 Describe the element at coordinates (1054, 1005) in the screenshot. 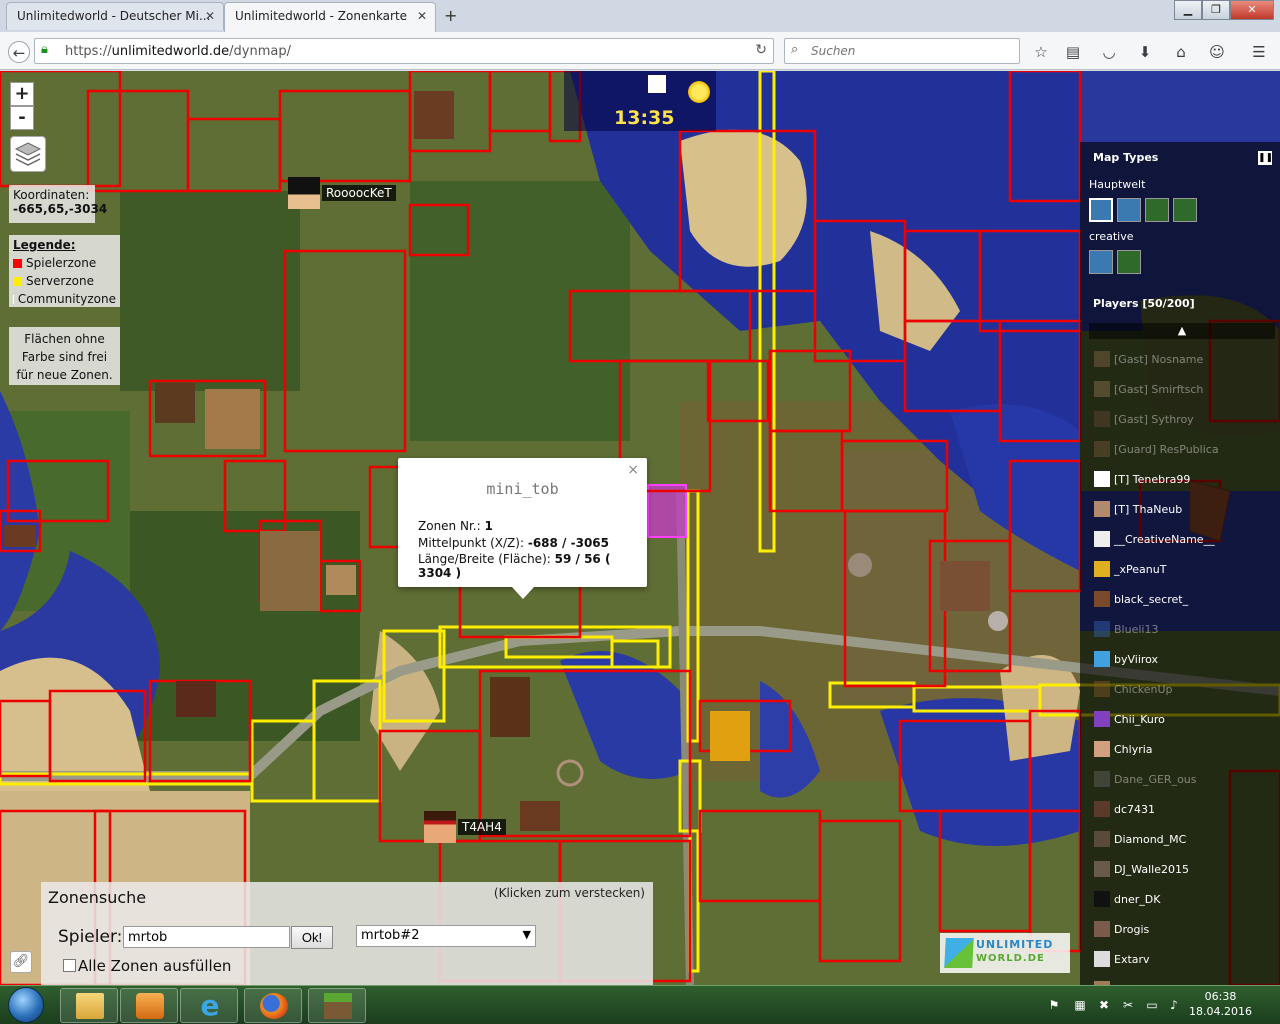

I see `tray-flag-icon: ⚑` at that location.